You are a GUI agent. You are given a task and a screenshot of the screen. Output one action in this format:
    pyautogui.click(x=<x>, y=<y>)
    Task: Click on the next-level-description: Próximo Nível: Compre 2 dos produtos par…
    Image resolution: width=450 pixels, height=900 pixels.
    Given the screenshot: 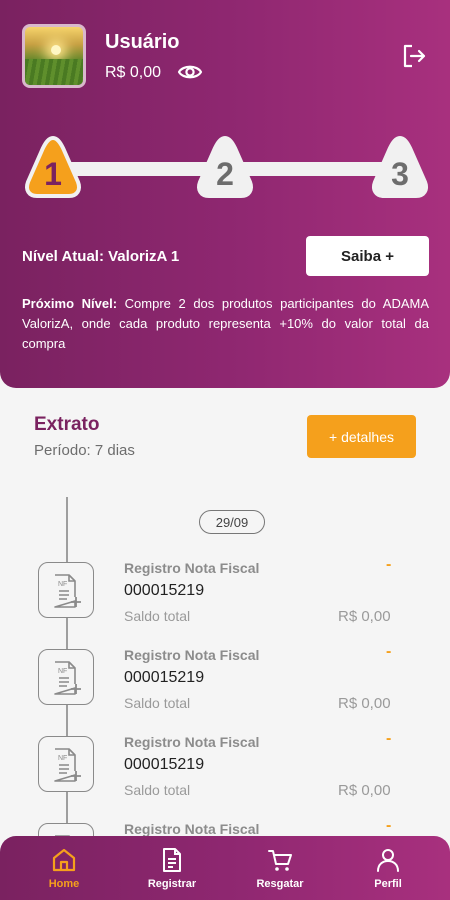 What is the action you would take?
    pyautogui.click(x=225, y=324)
    